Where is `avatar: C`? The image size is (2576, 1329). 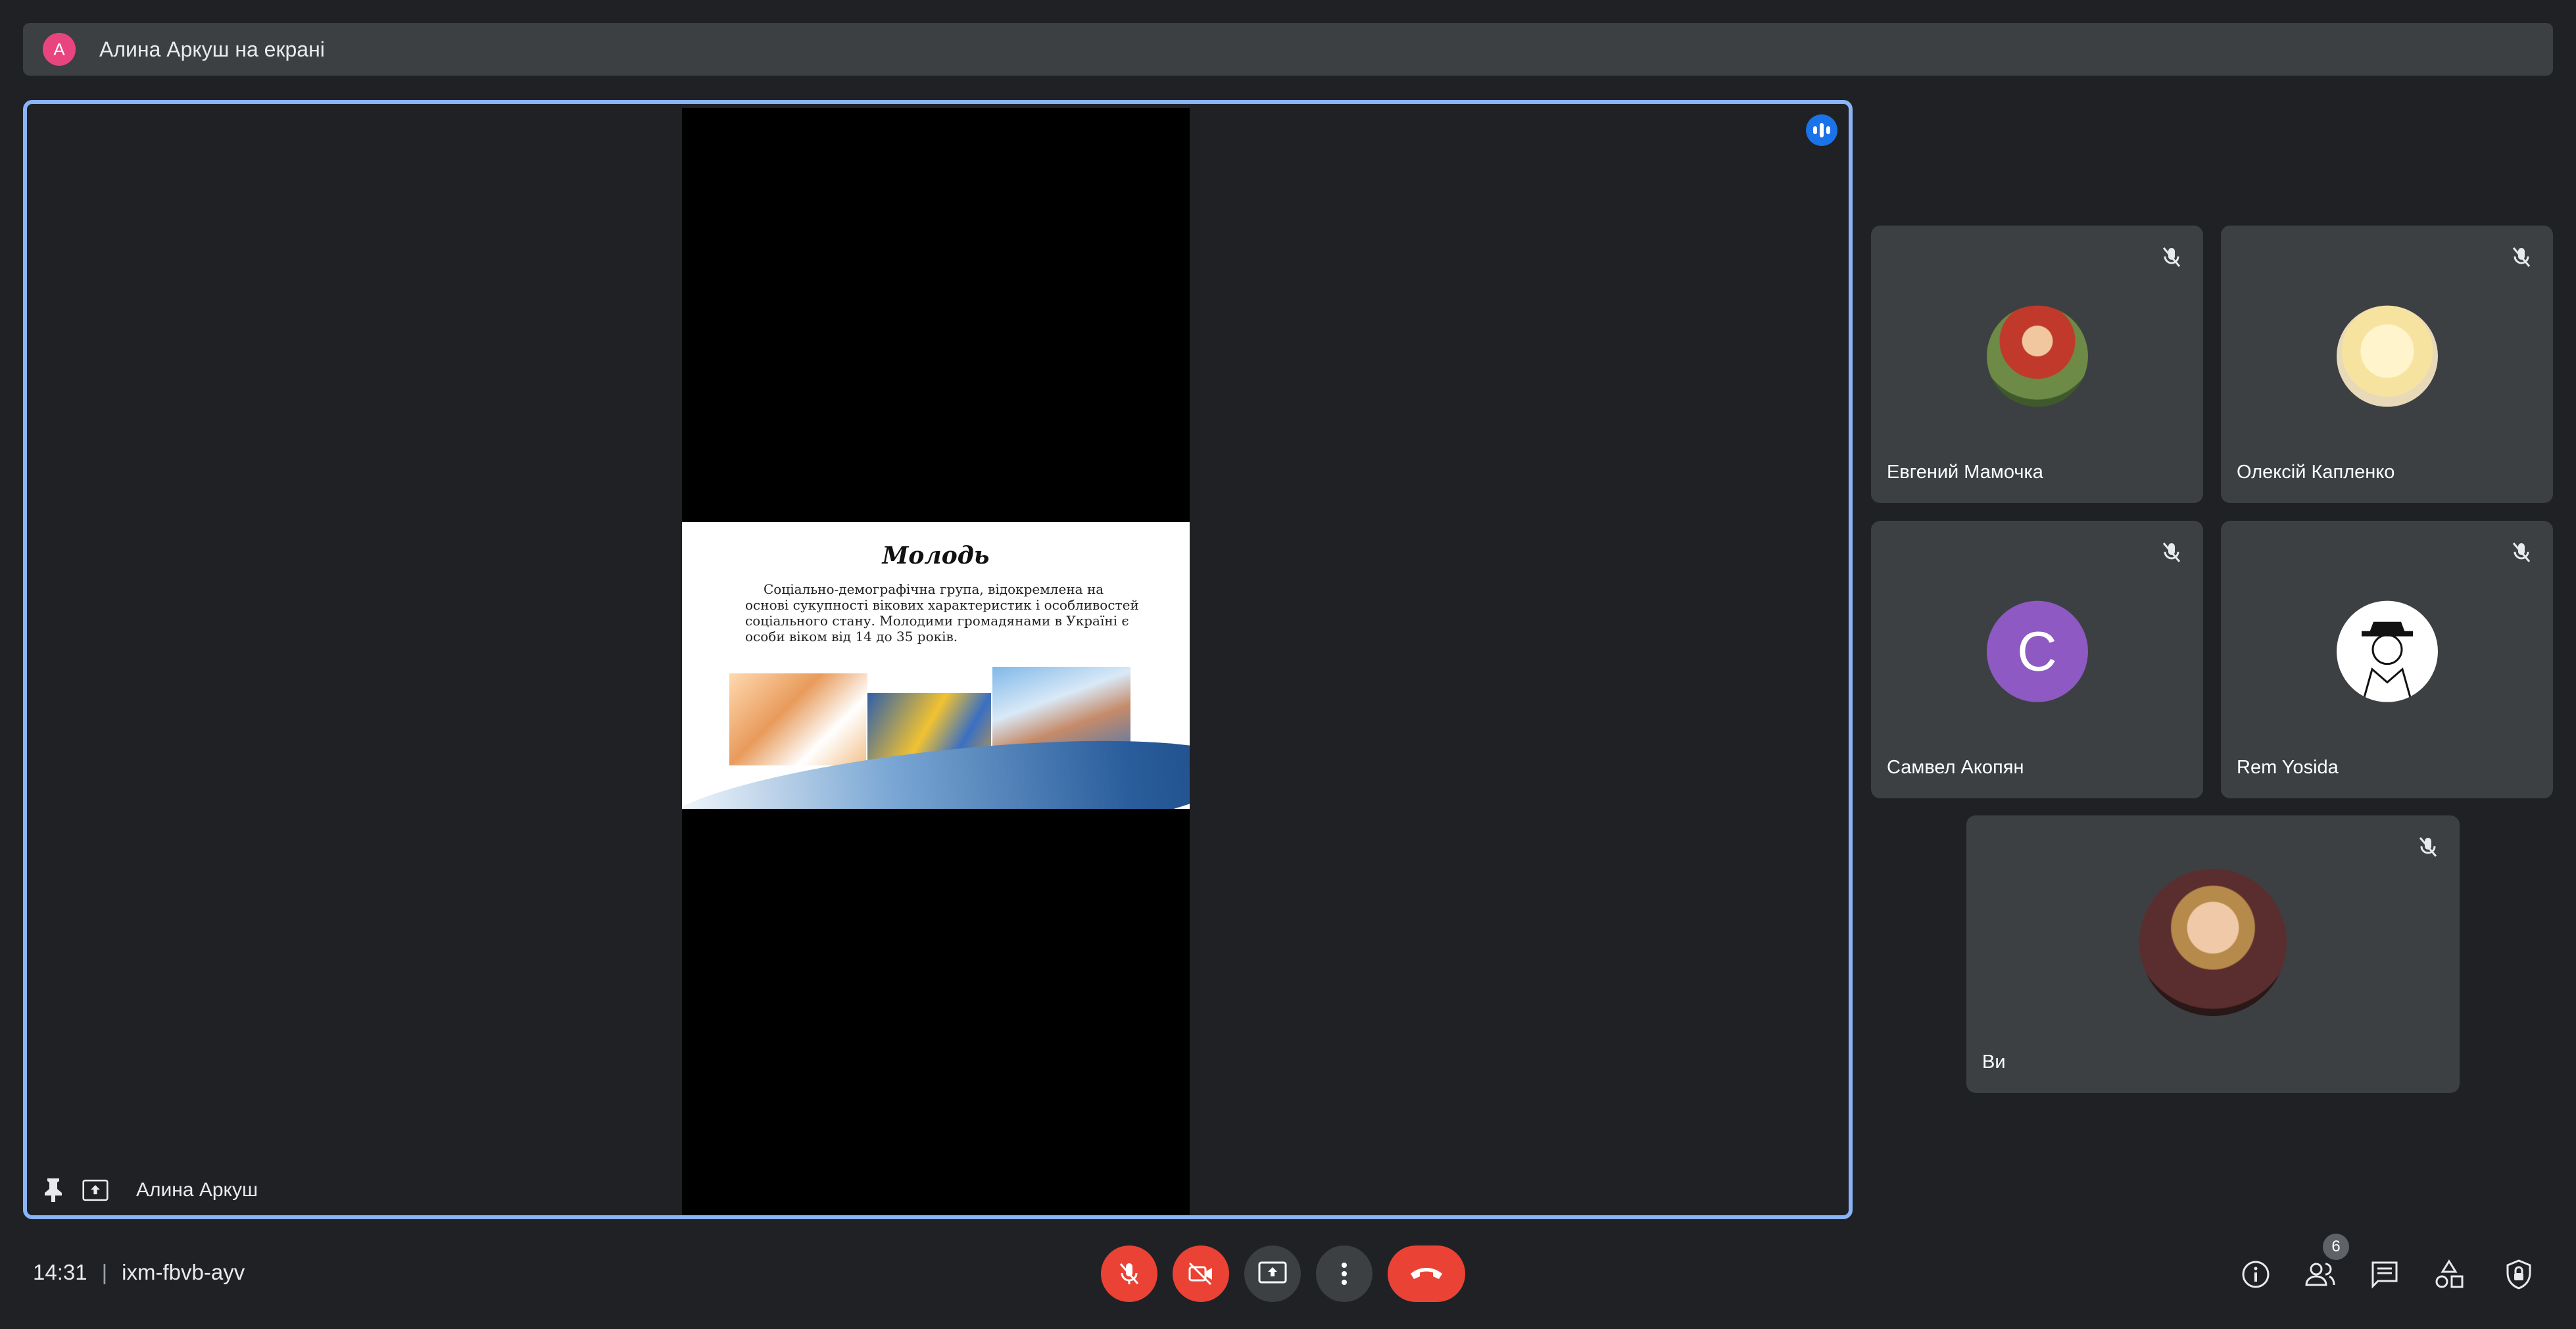
avatar: C is located at coordinates (2037, 651).